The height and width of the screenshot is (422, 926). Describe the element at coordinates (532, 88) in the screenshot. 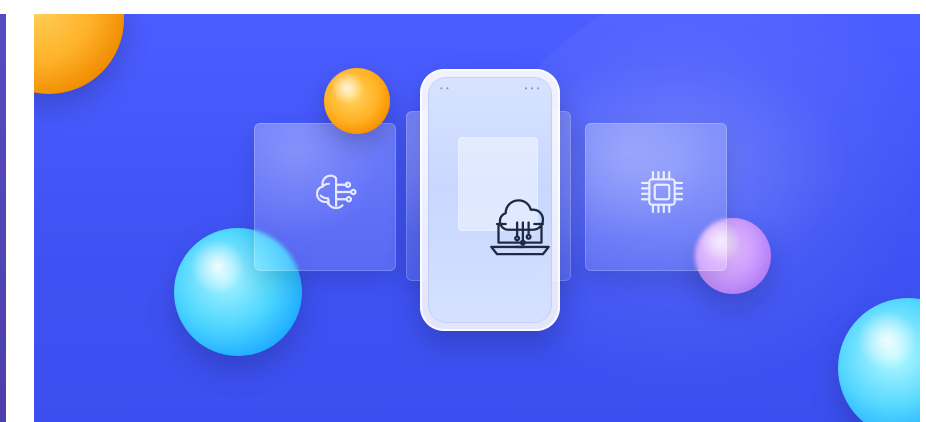

I see `status-right: • • •` at that location.